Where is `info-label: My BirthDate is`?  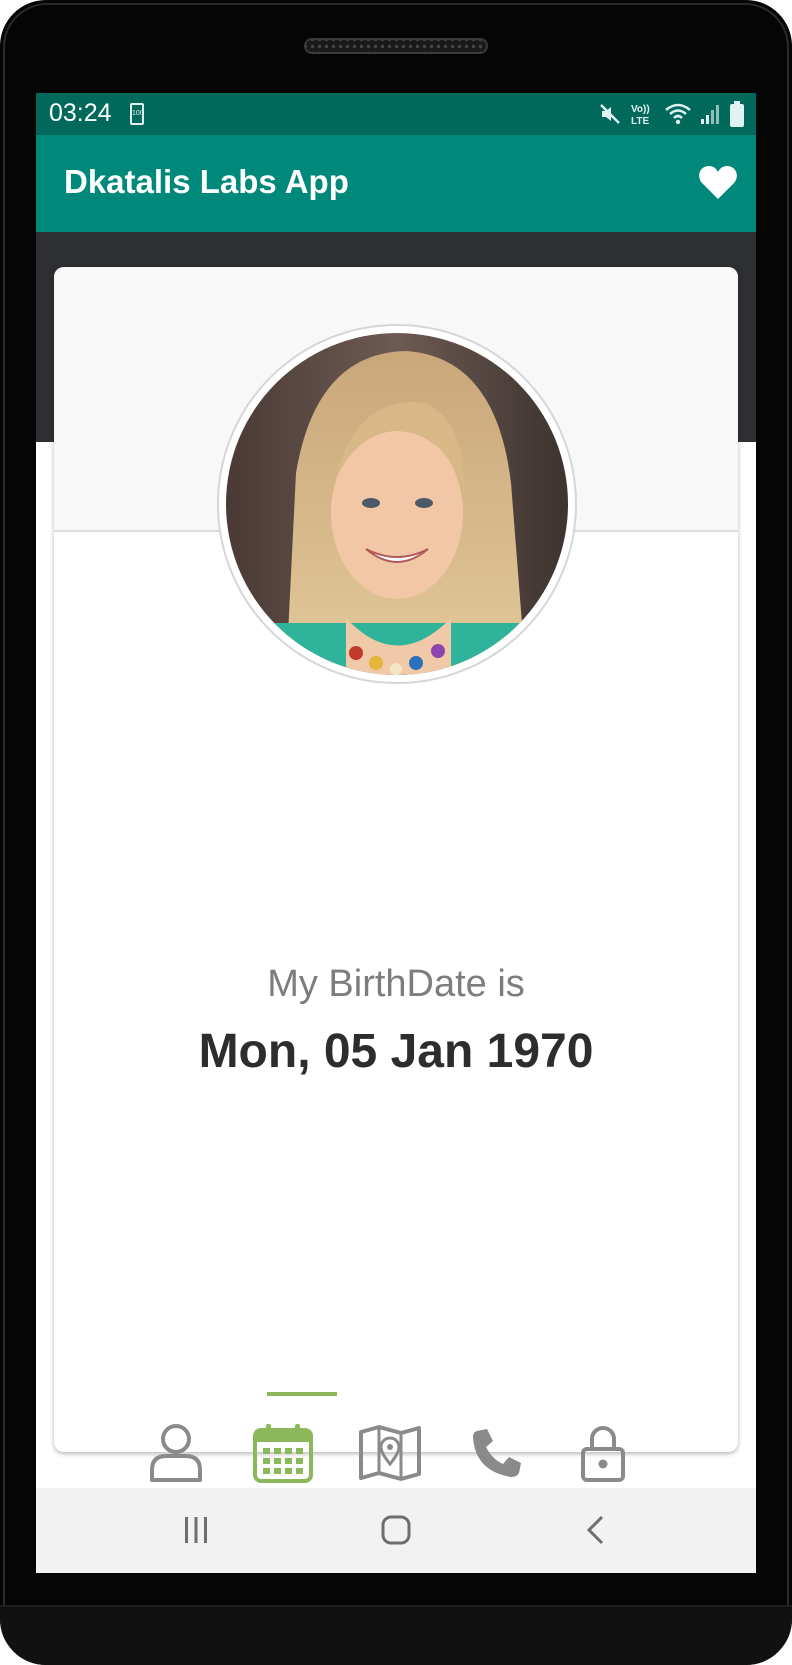 info-label: My BirthDate is is located at coordinates (396, 984).